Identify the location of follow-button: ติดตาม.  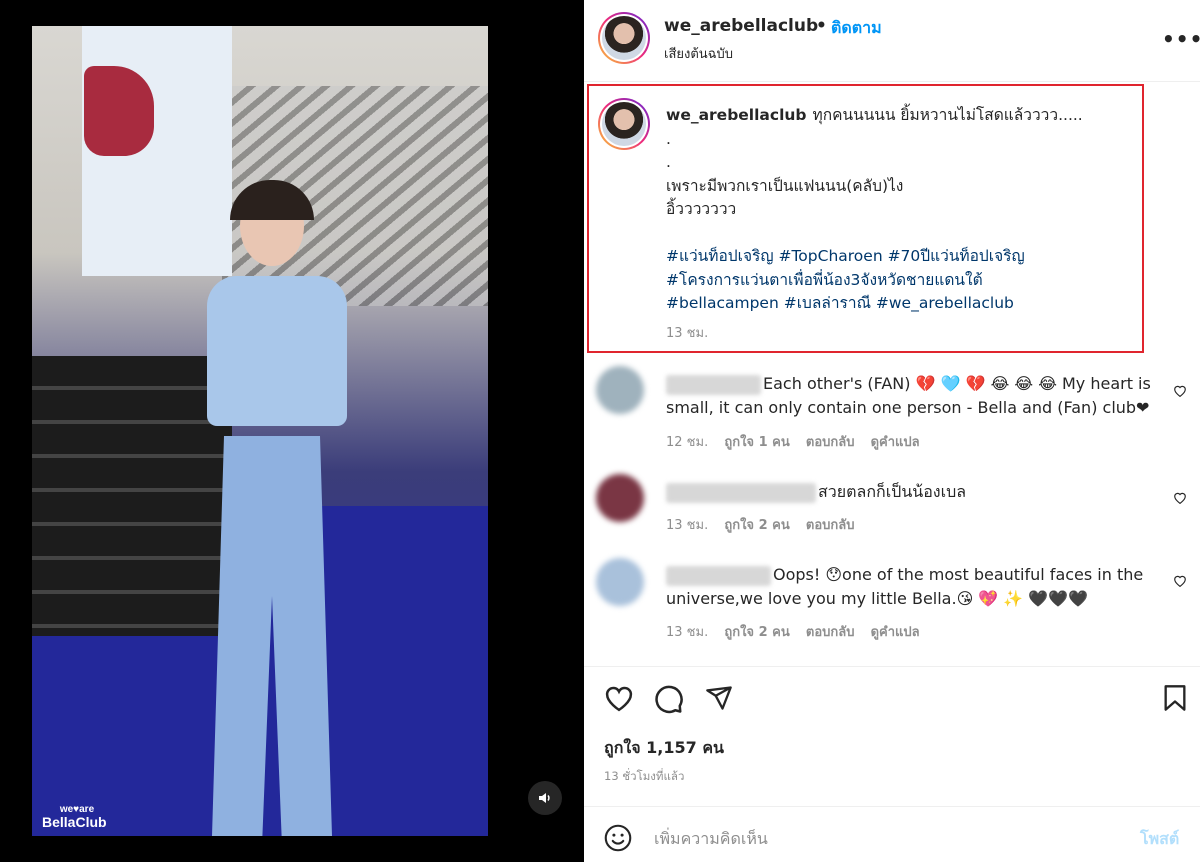
(856, 28).